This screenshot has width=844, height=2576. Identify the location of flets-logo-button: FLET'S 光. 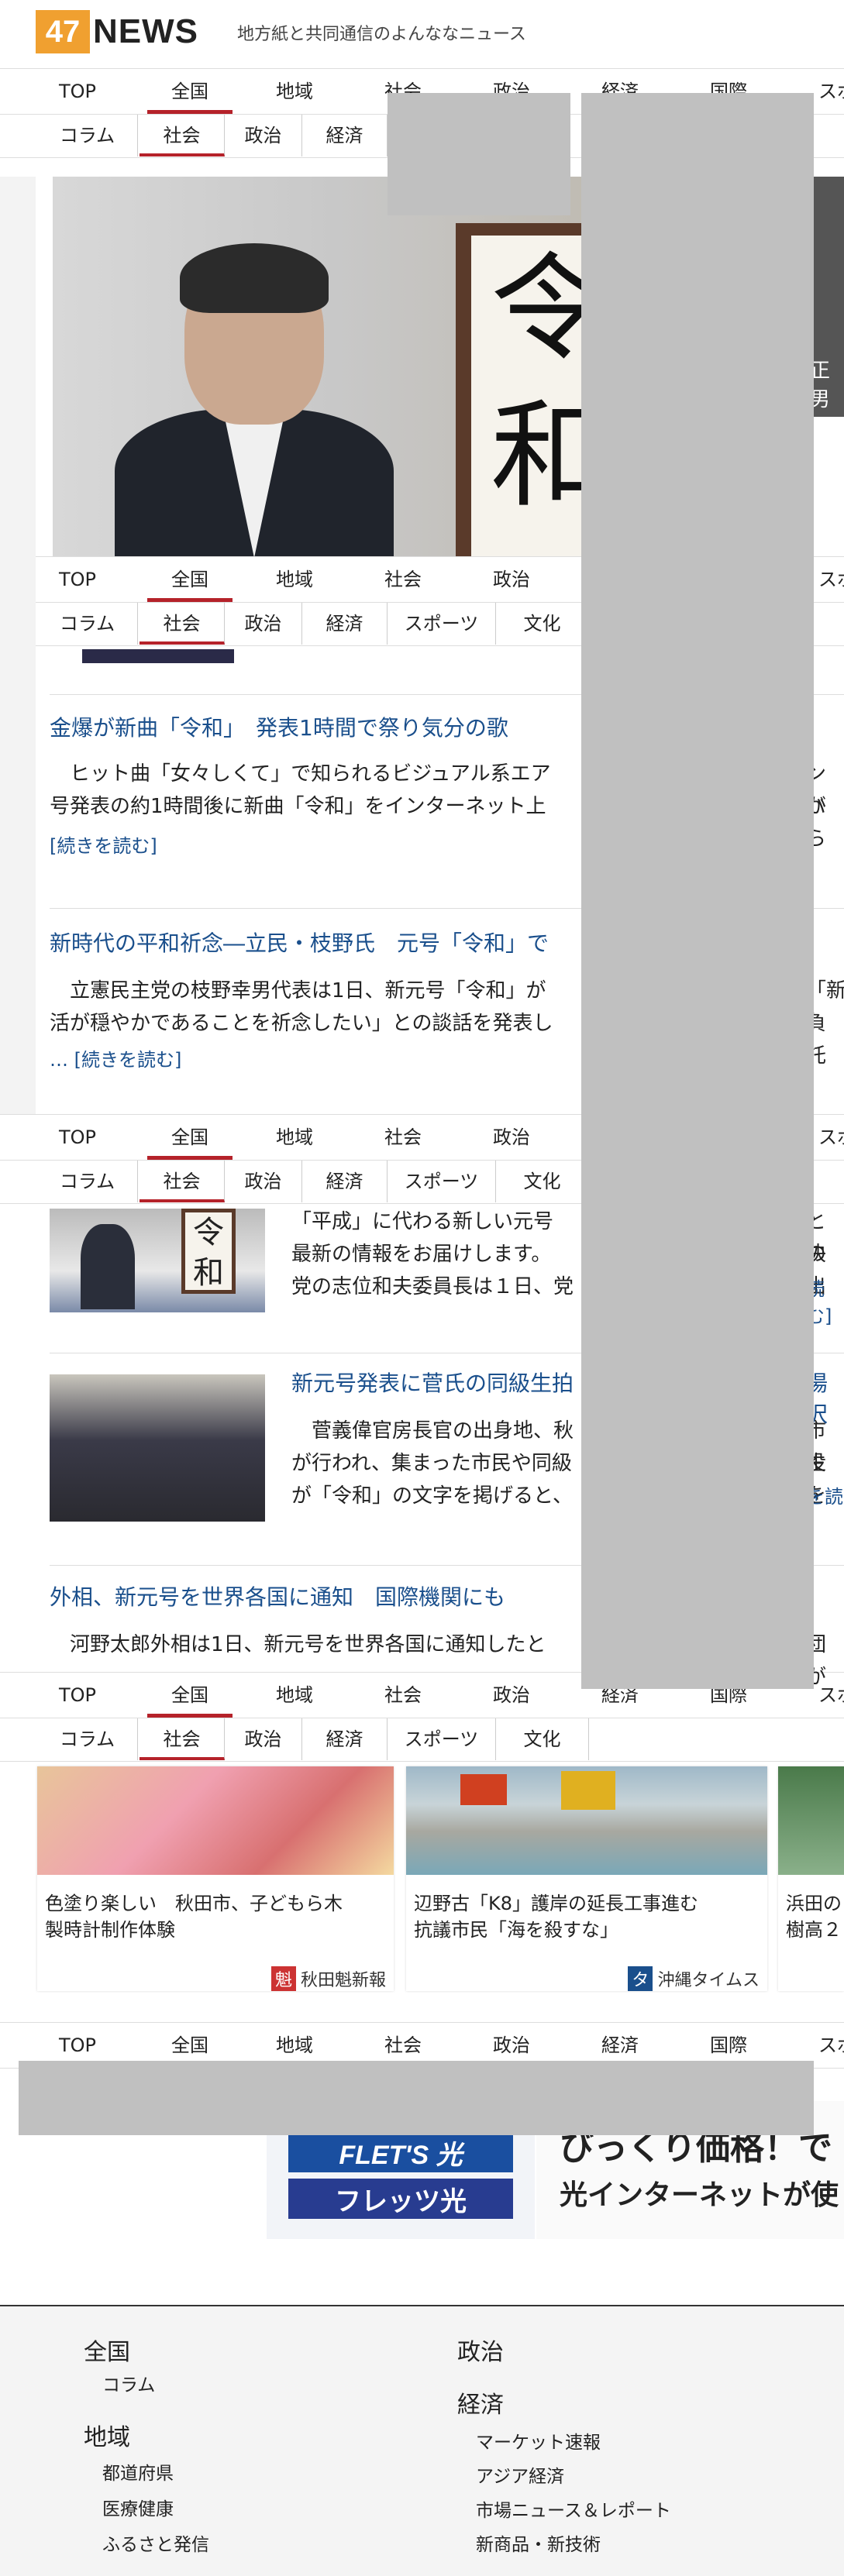
(400, 2152).